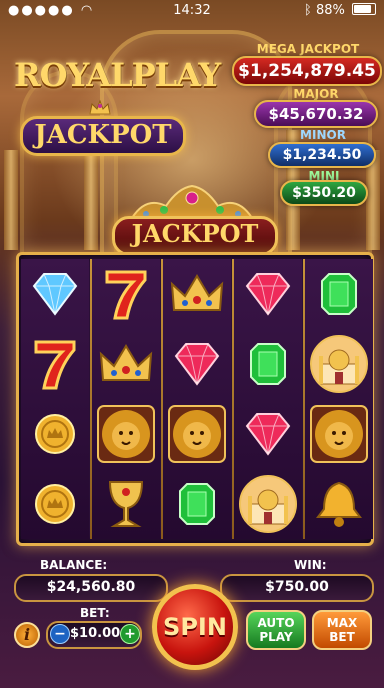 The height and width of the screenshot is (688, 384). I want to click on minor-jackpot-label: MINOR, so click(323, 135).